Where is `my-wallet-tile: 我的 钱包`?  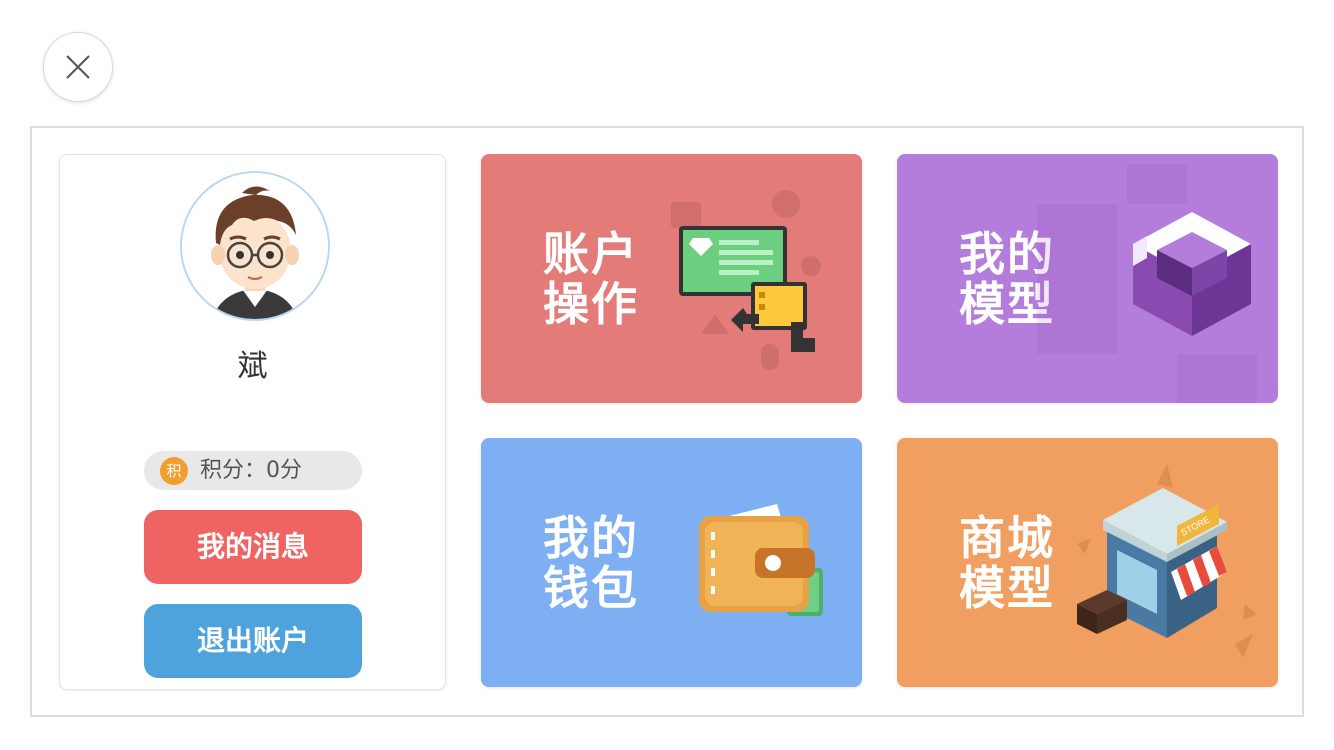
my-wallet-tile: 我的 钱包 is located at coordinates (671, 562).